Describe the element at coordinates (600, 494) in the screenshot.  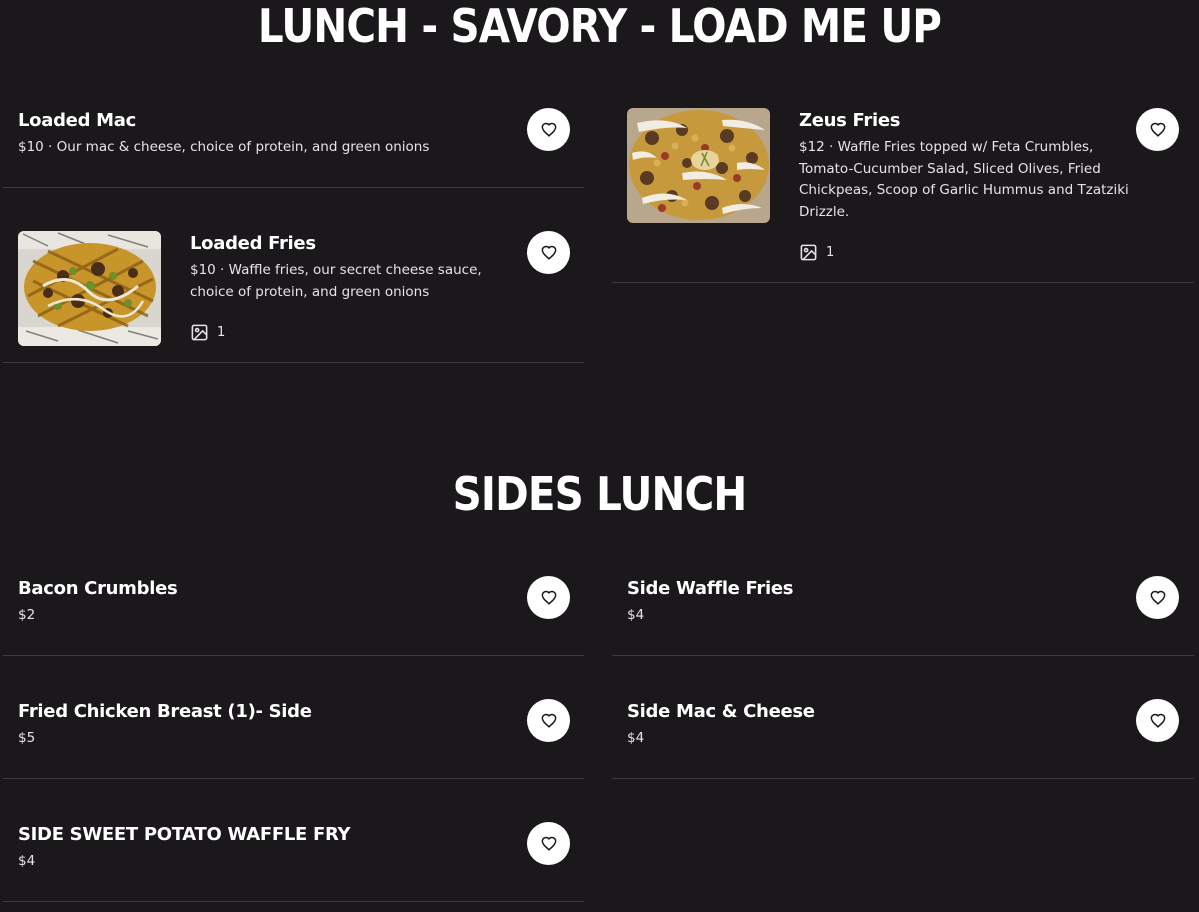
I see `section-title-sides-lunch: SIDES LUNCH` at that location.